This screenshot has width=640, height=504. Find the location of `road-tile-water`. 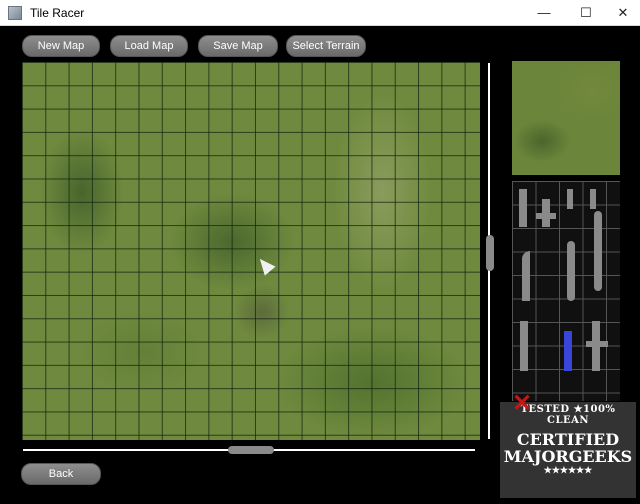

road-tile-water is located at coordinates (568, 351).